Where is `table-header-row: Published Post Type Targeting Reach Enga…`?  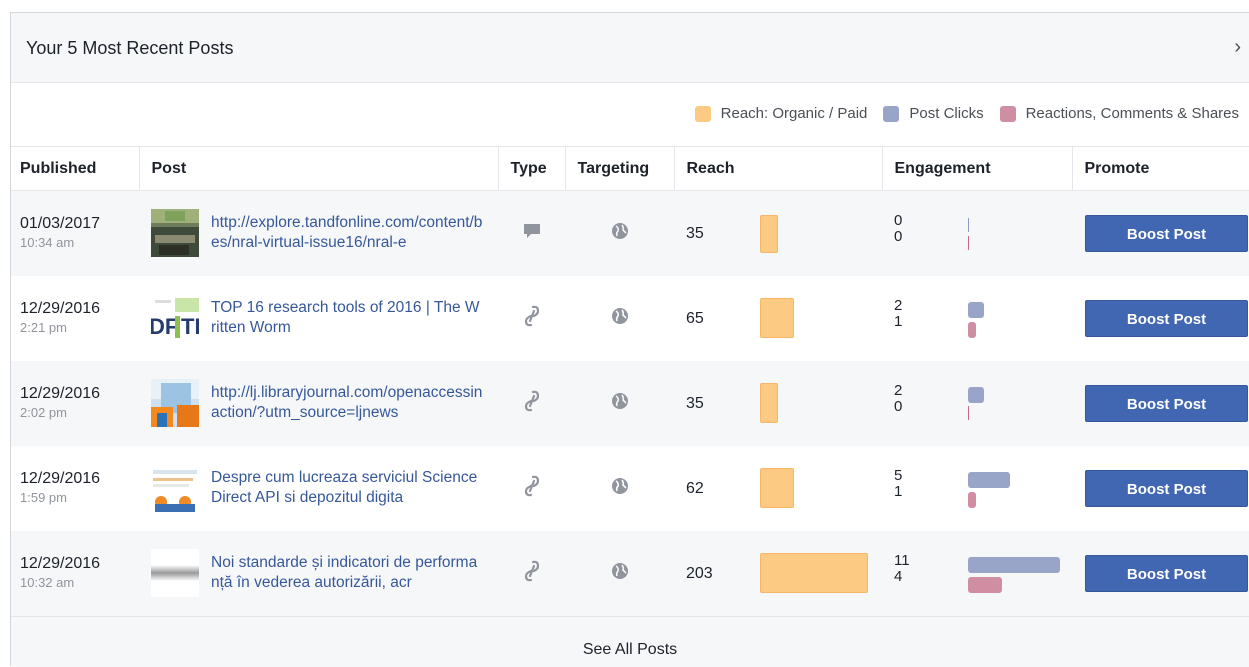
table-header-row: Published Post Type Targeting Reach Enga… is located at coordinates (630, 168).